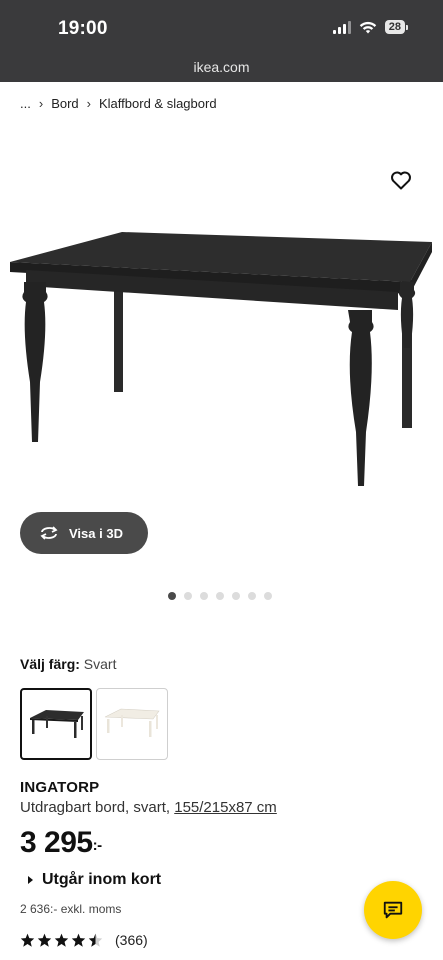 The image size is (443, 960). I want to click on stock-status: Utgår inom kort, so click(94, 880).